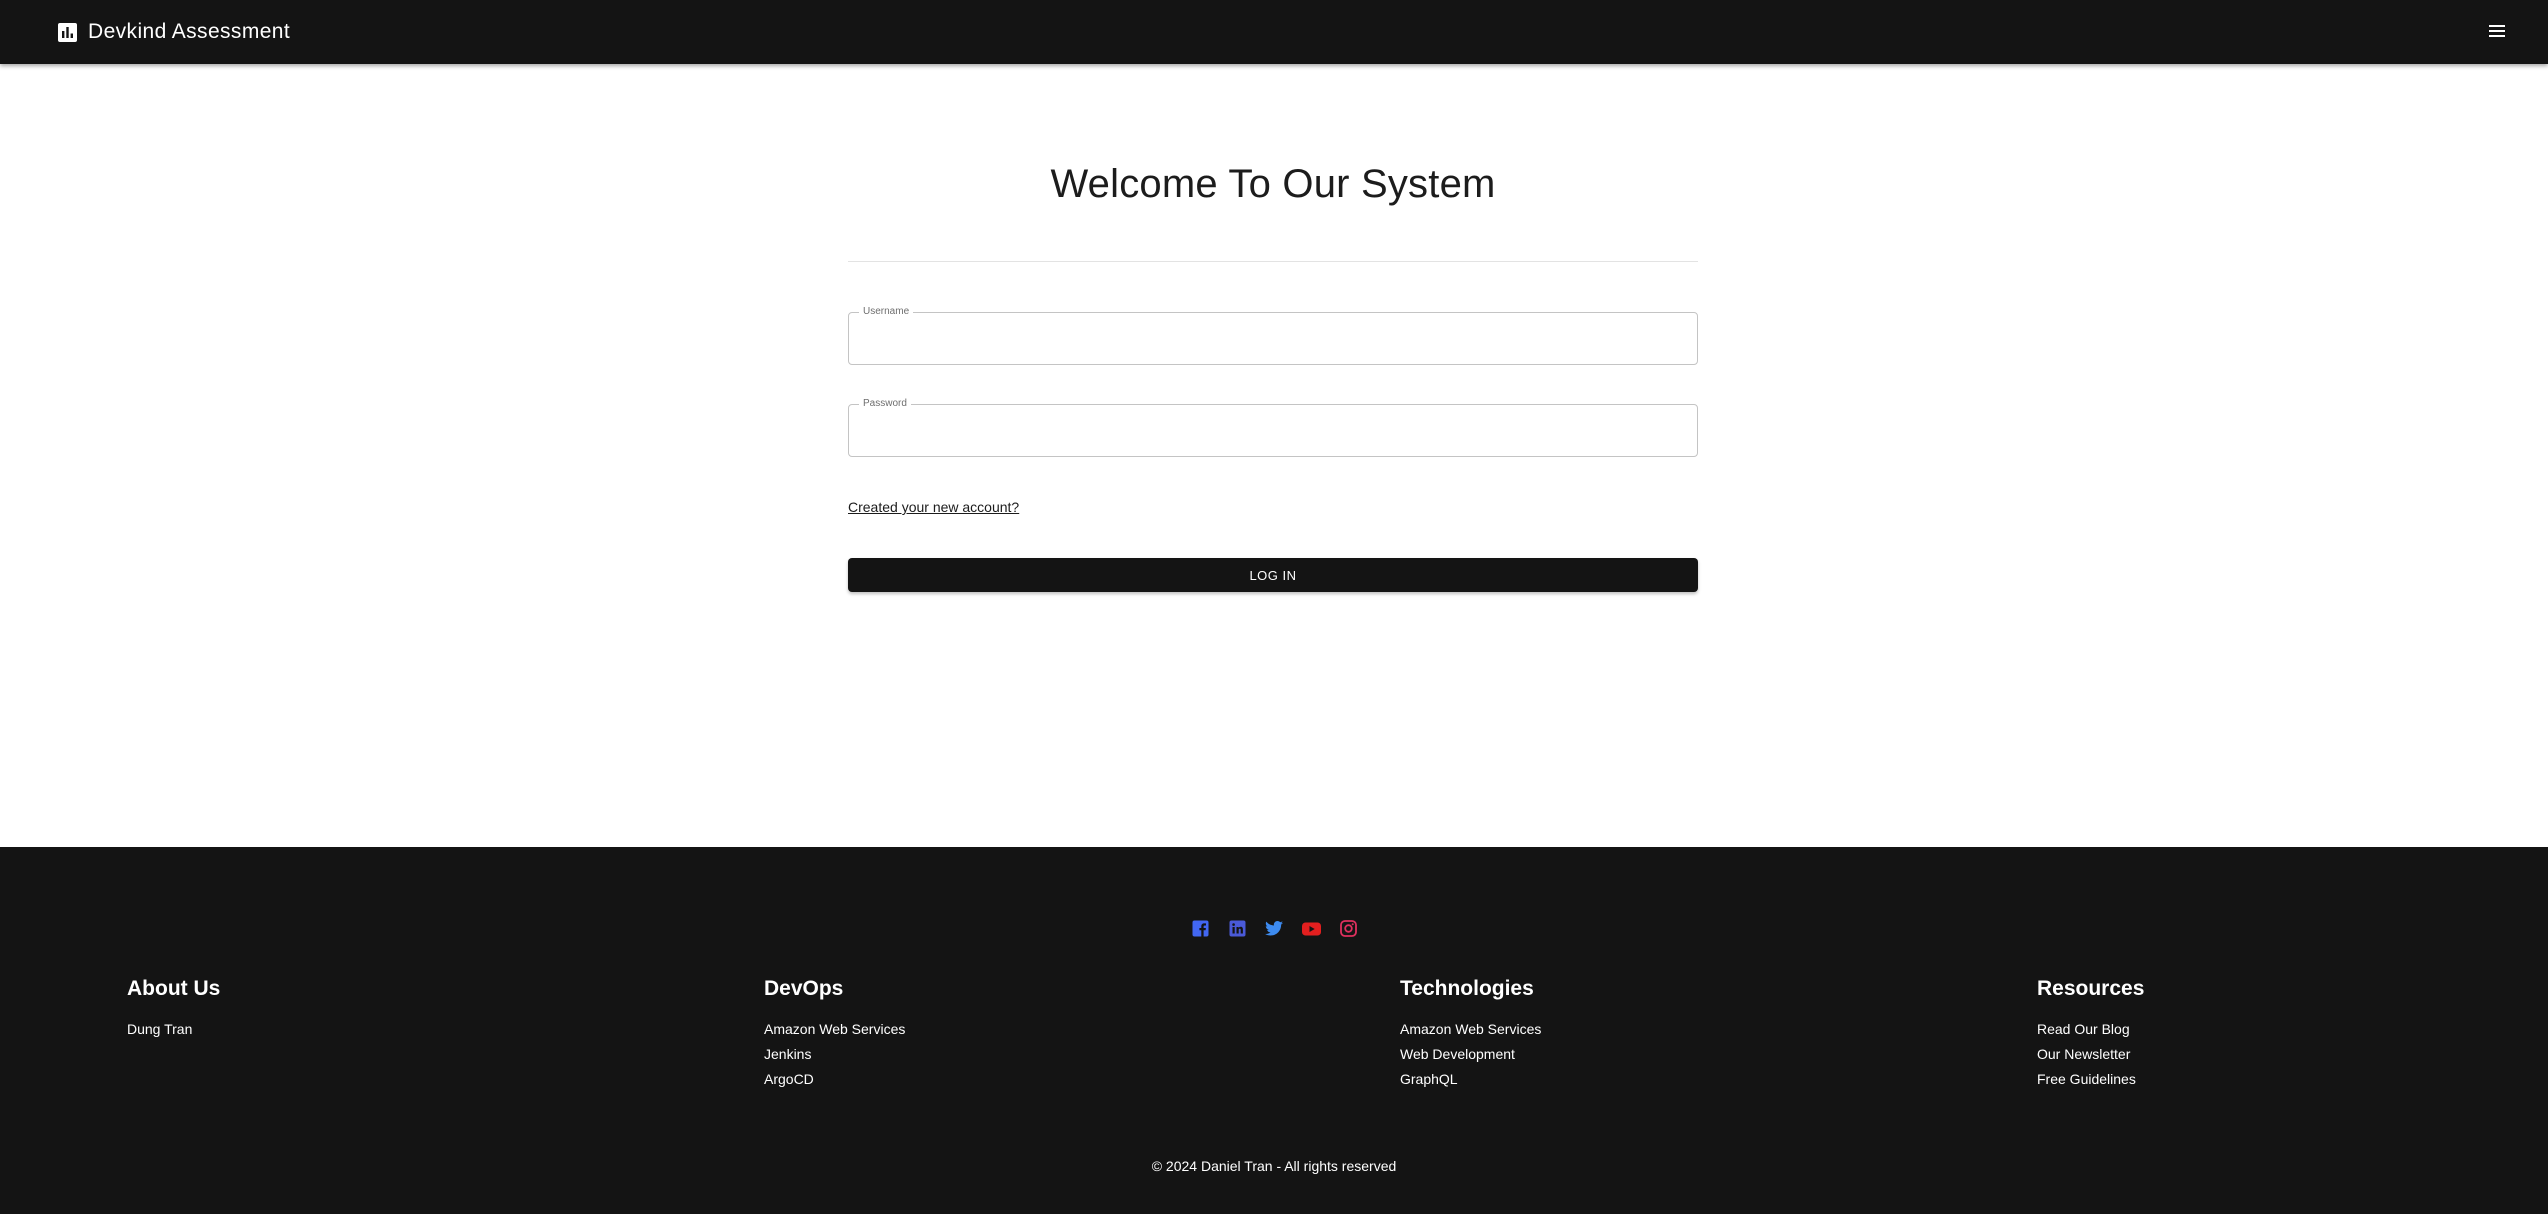  What do you see at coordinates (173, 1029) in the screenshot?
I see `footer-link-dung-tran: Dung Tran` at bounding box center [173, 1029].